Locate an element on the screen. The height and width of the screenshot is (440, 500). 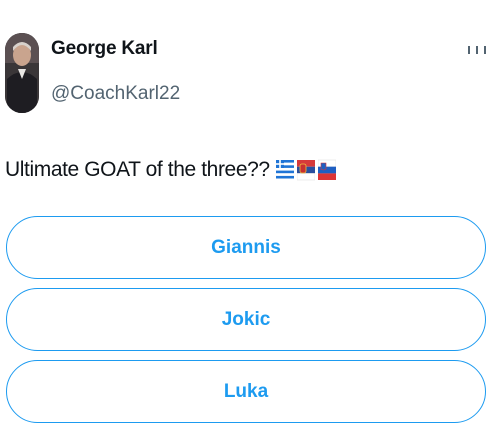
poll-option-jokic: Jokic is located at coordinates (246, 319).